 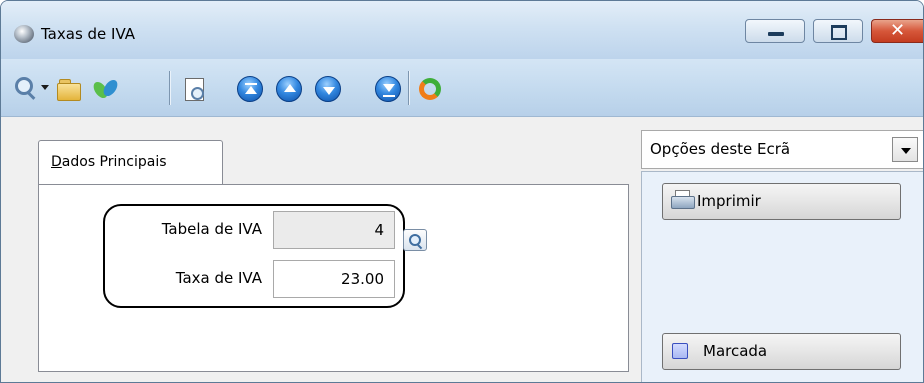 I want to click on close-button: ✕, so click(x=897, y=31).